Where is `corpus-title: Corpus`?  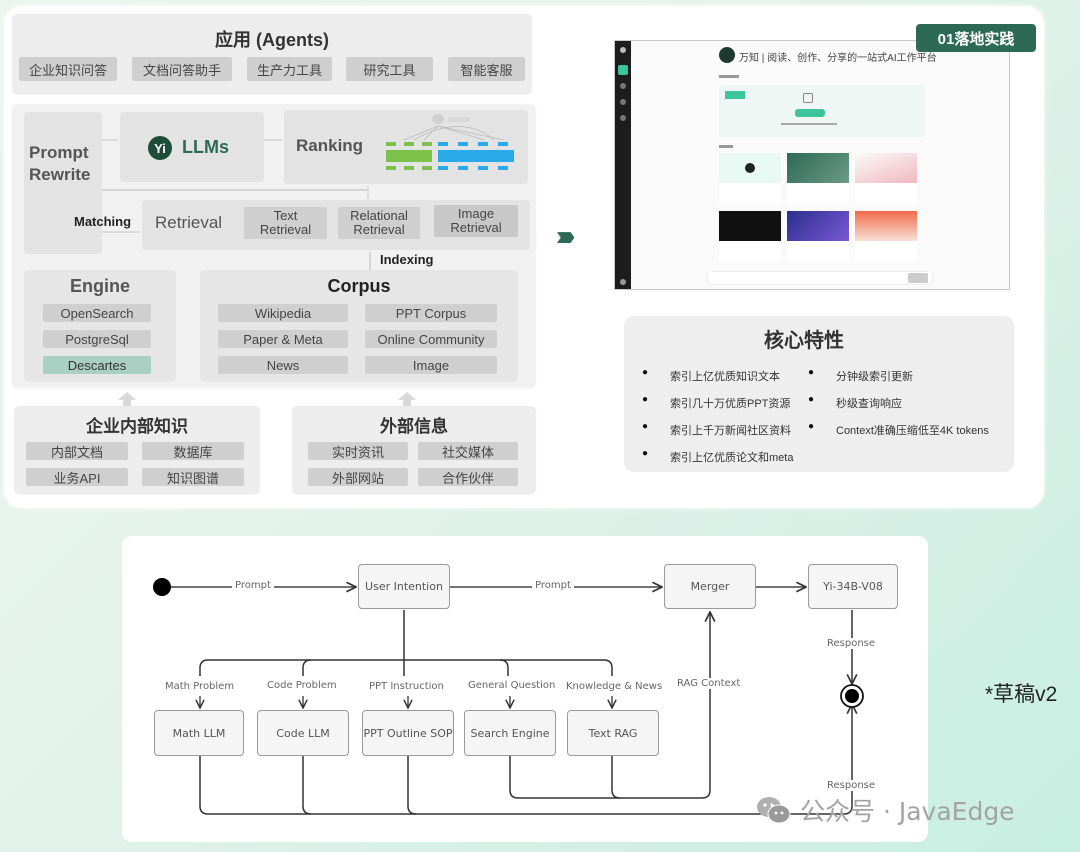
corpus-title: Corpus is located at coordinates (359, 286).